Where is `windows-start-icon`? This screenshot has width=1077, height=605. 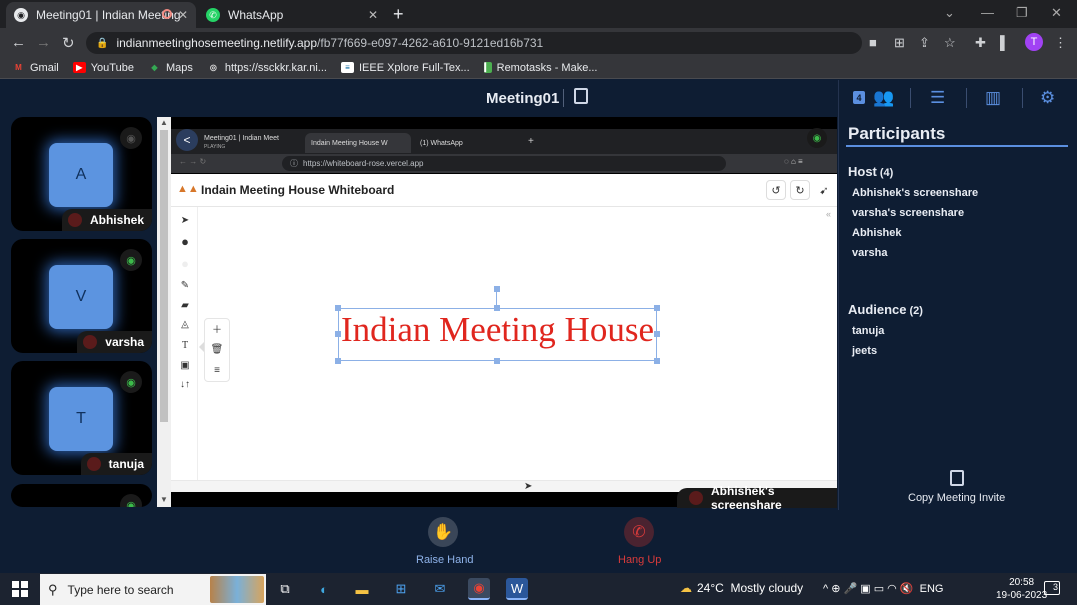
windows-start-icon is located at coordinates (20, 589).